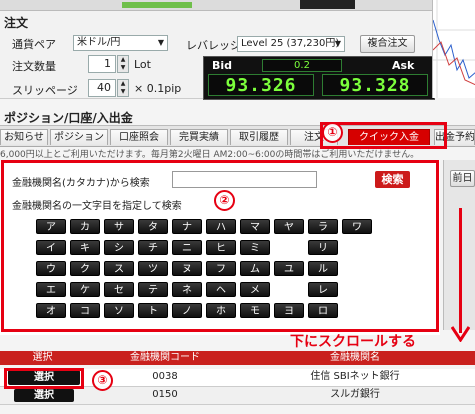  I want to click on mini-chart, so click(453, 49).